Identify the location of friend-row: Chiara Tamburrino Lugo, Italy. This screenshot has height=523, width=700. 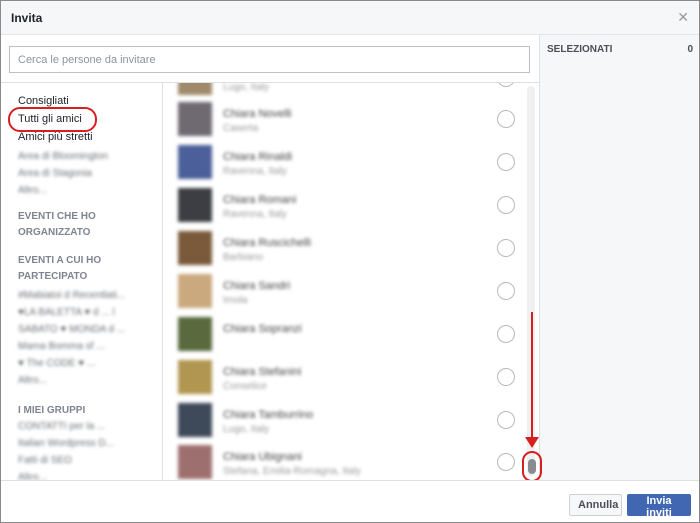
(351, 422).